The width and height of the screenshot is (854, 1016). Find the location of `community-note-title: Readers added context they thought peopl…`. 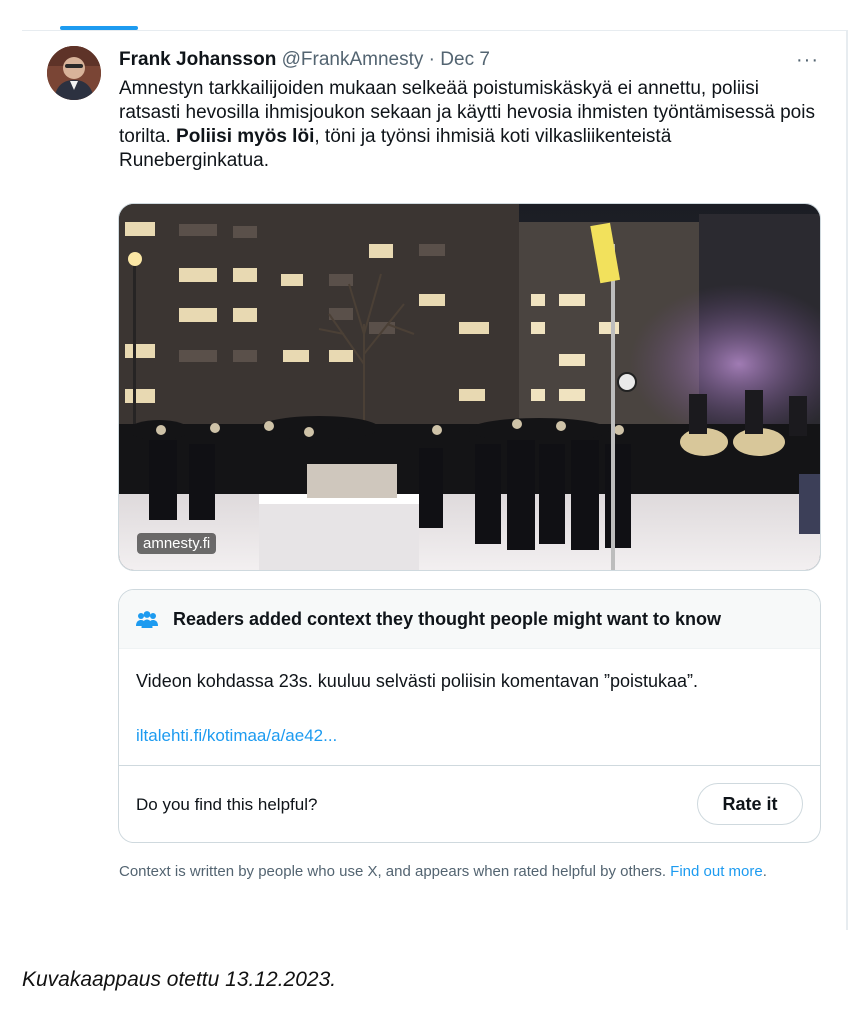

community-note-title: Readers added context they thought peopl… is located at coordinates (447, 619).